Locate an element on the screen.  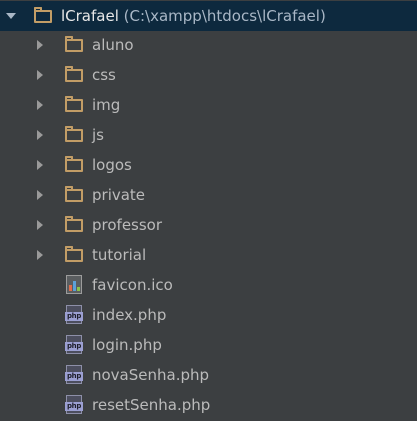
folder-row-img: img is located at coordinates (208, 105).